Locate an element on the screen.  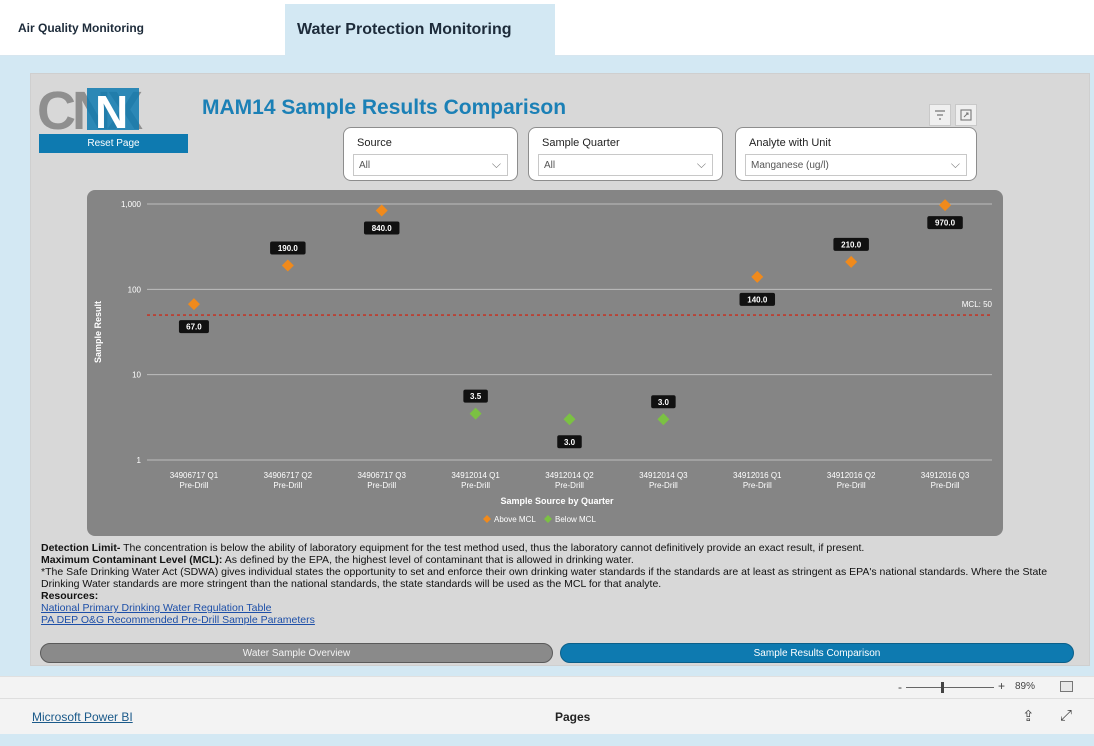
data-label: 970.0 is located at coordinates (945, 223).